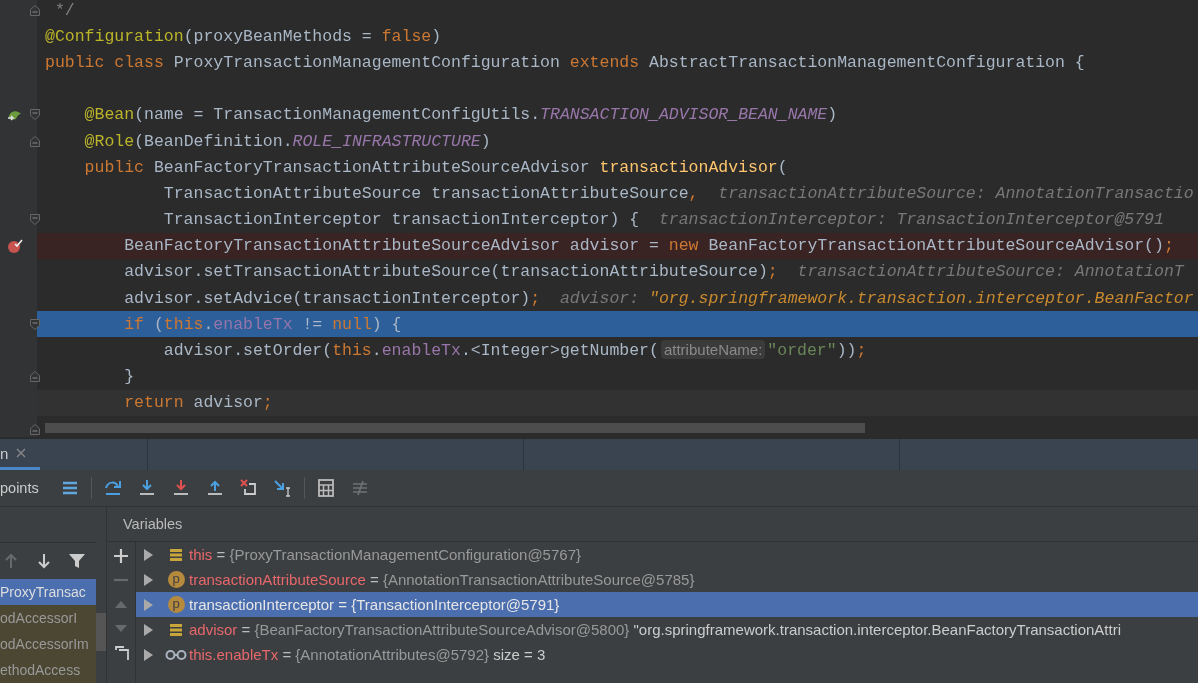 The height and width of the screenshot is (683, 1198). What do you see at coordinates (678, 193) in the screenshot?
I see `code-line: TransactionAttributeSource transactionAttributeSource, transactionAttributeSource: AnnotationTransactio` at bounding box center [678, 193].